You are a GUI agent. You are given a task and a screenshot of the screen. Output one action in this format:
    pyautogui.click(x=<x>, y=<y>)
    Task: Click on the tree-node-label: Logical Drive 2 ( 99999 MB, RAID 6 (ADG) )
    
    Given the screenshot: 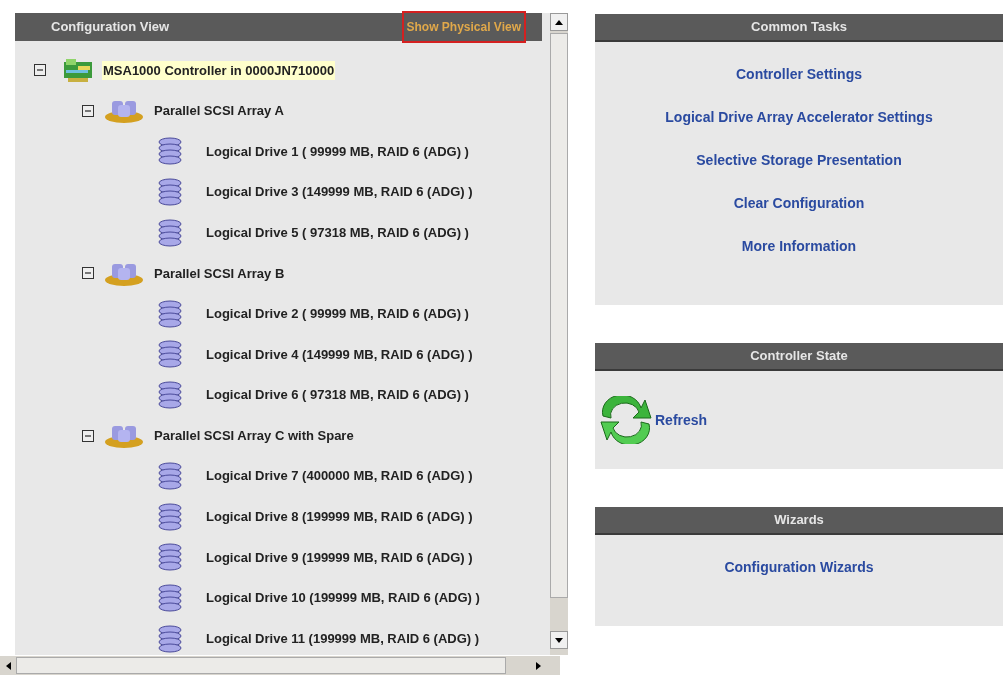 What is the action you would take?
    pyautogui.click(x=337, y=314)
    